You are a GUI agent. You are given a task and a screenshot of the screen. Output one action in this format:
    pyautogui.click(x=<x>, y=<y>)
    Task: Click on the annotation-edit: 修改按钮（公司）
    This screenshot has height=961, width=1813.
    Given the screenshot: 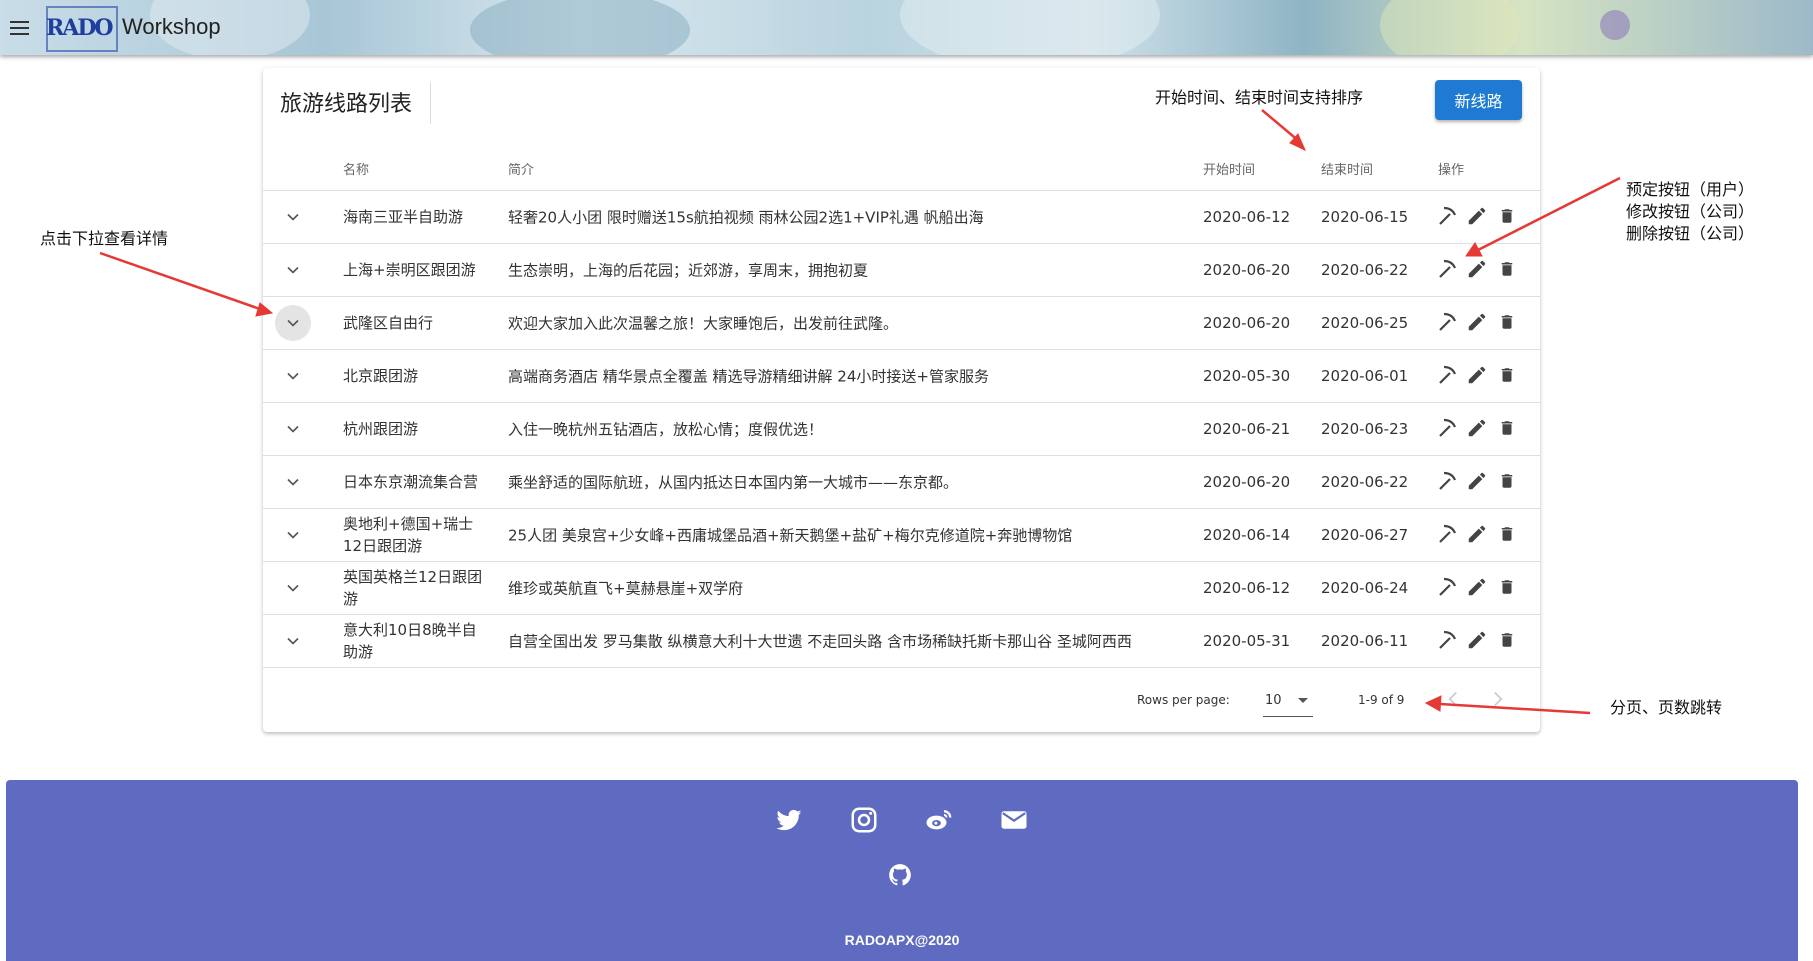 What is the action you would take?
    pyautogui.click(x=1690, y=211)
    